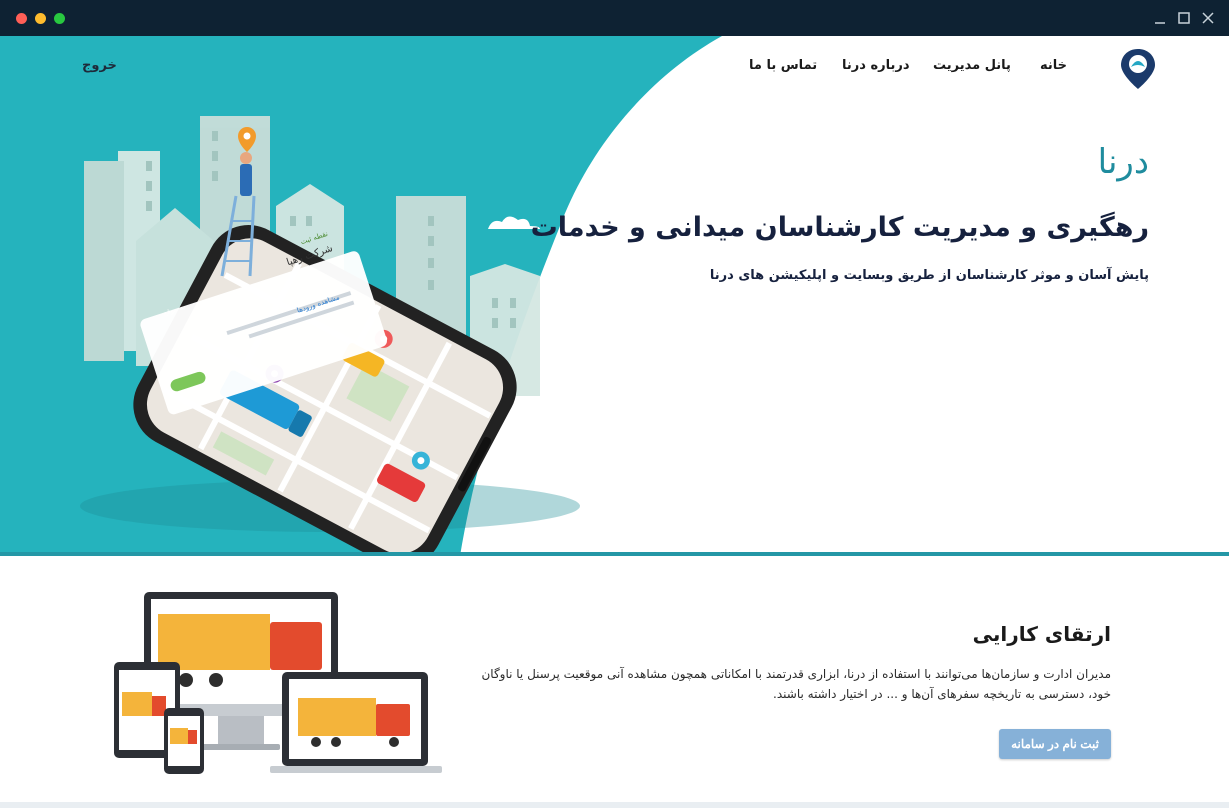 The image size is (1229, 808). I want to click on nav-about: درباره درنا, so click(876, 68).